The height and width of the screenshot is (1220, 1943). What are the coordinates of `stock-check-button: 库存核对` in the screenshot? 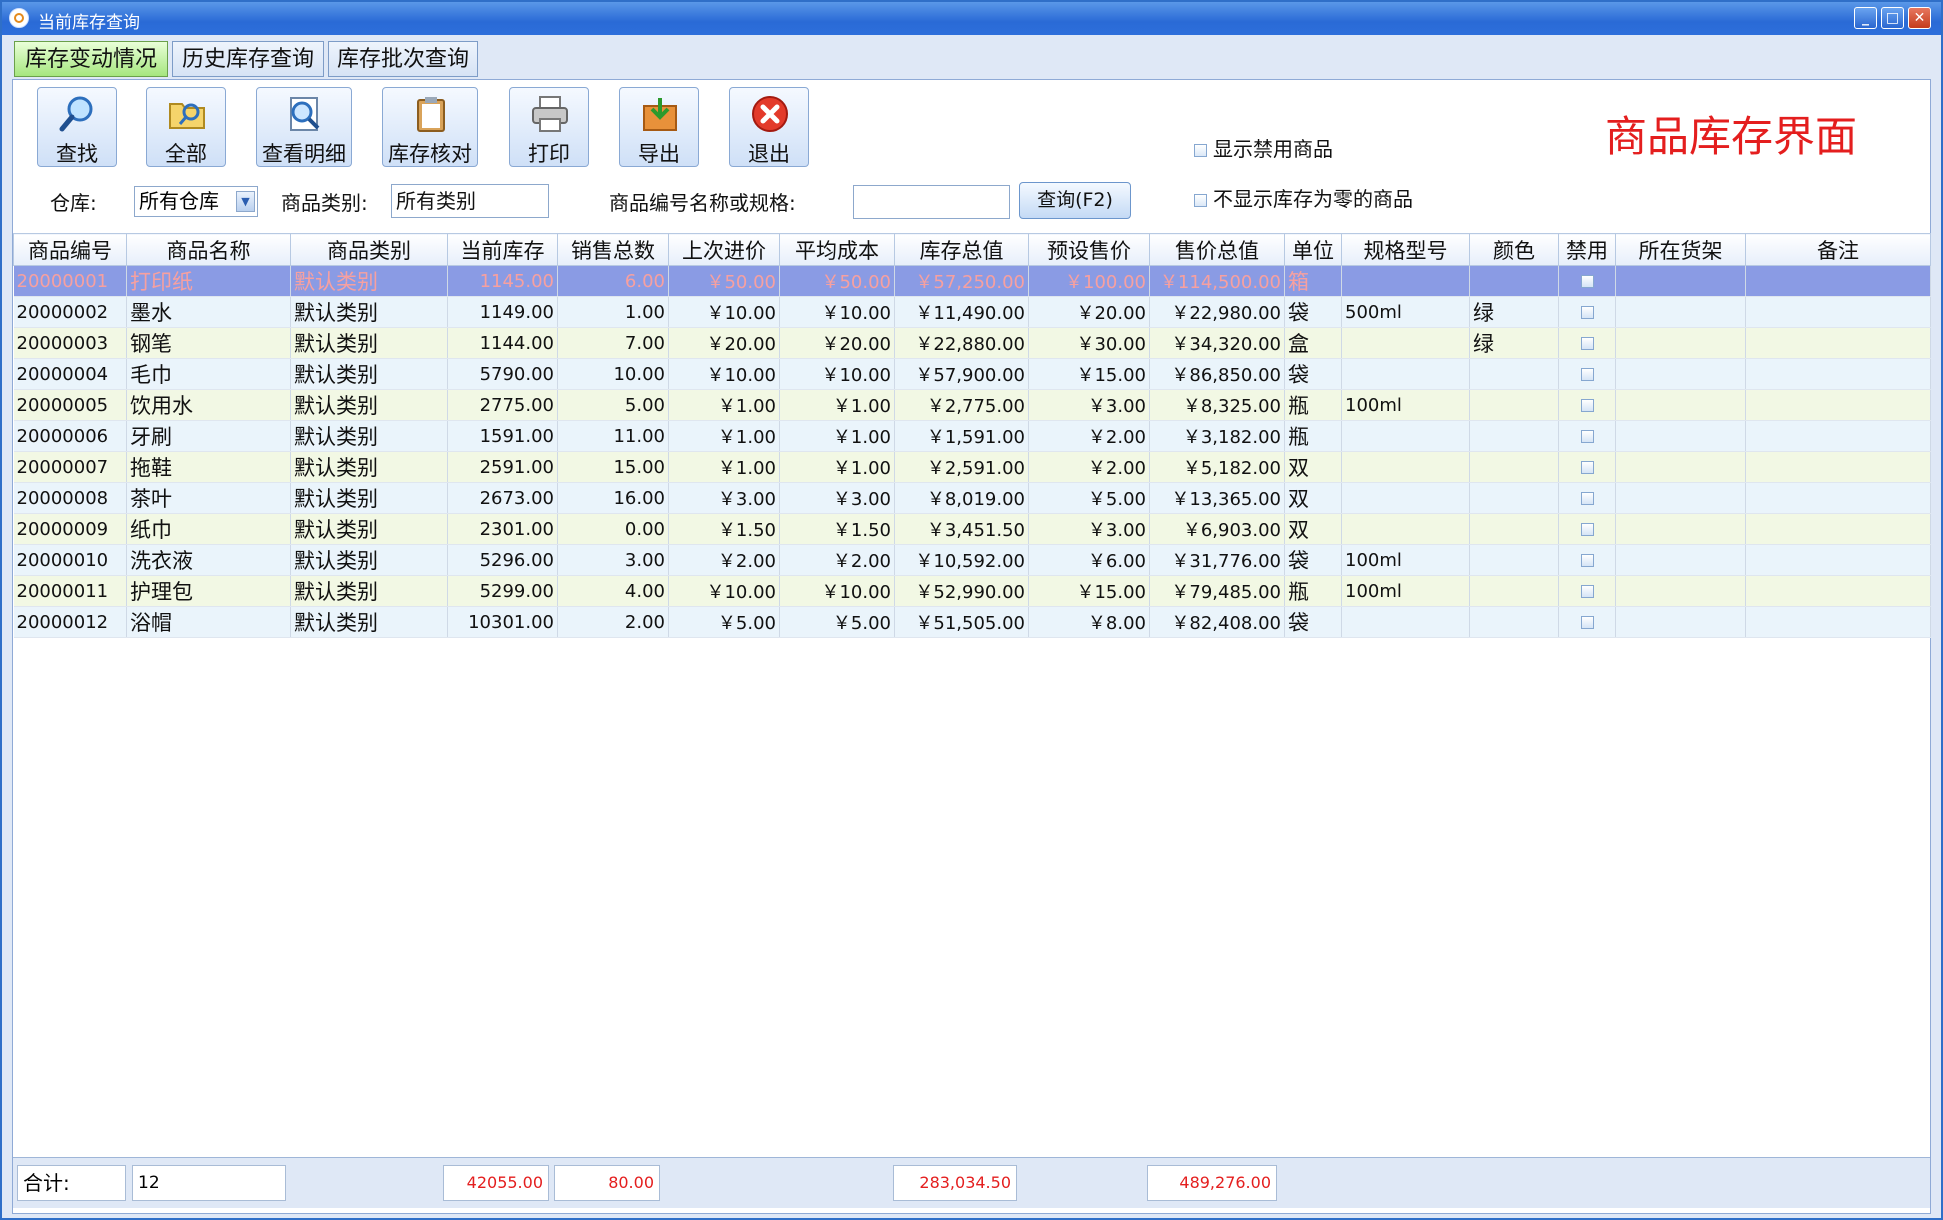 It's located at (430, 127).